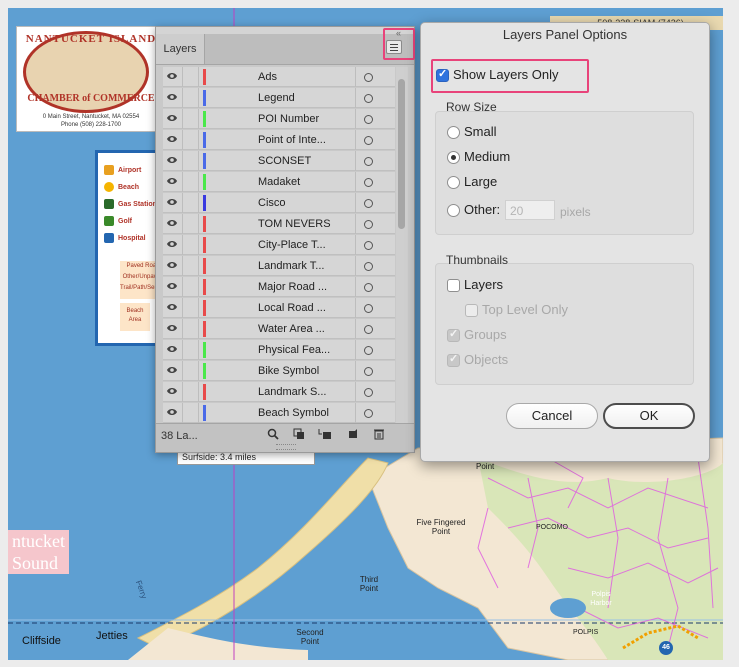 This screenshot has height=667, width=739. What do you see at coordinates (482, 210) in the screenshot?
I see `row-size-other-label: Other:` at bounding box center [482, 210].